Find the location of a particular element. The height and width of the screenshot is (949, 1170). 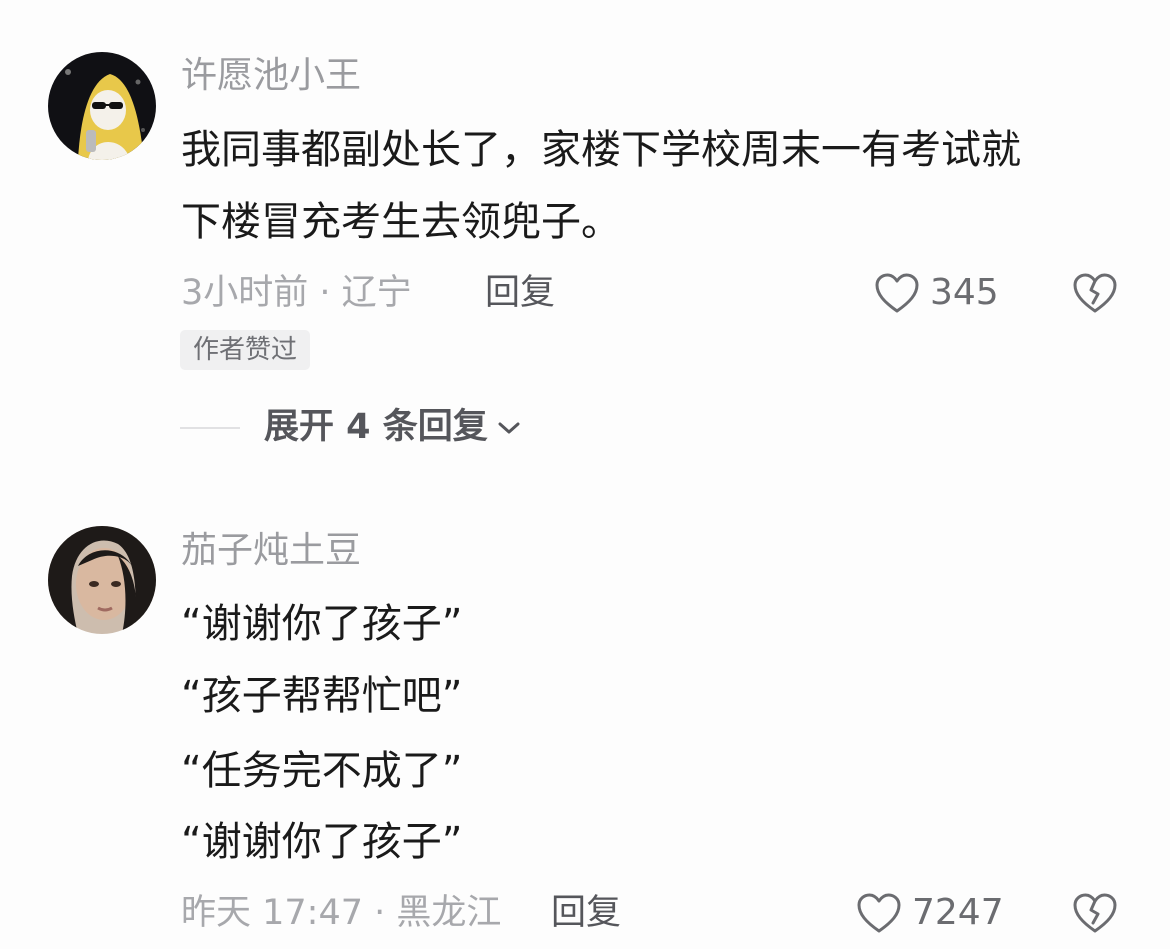

heart-outline-icon is located at coordinates (879, 913).